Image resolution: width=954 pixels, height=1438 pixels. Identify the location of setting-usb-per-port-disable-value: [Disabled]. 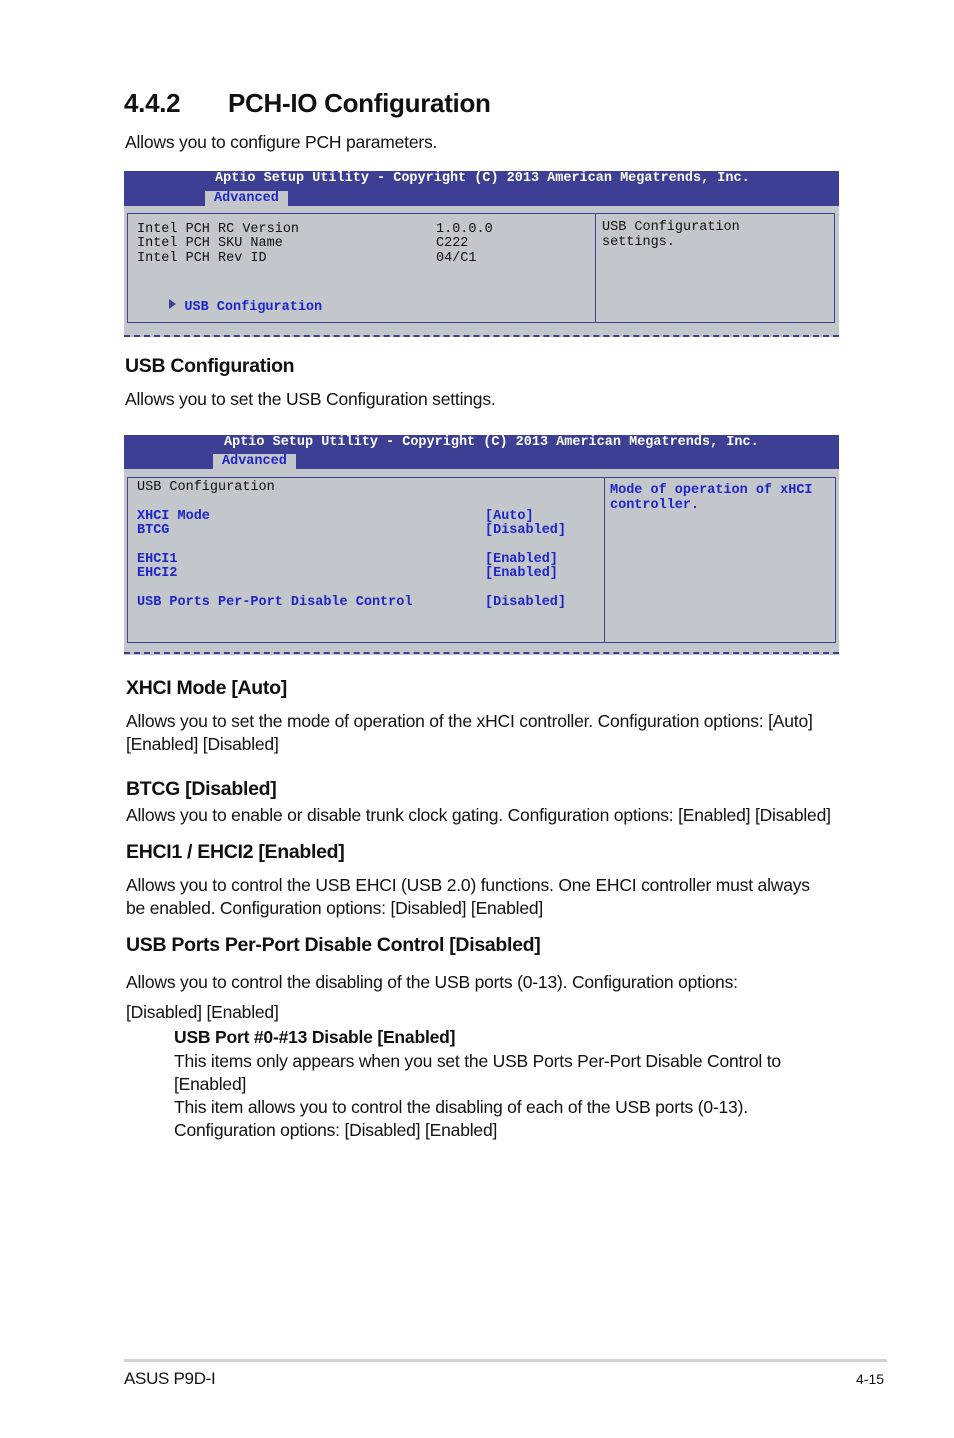
(525, 603).